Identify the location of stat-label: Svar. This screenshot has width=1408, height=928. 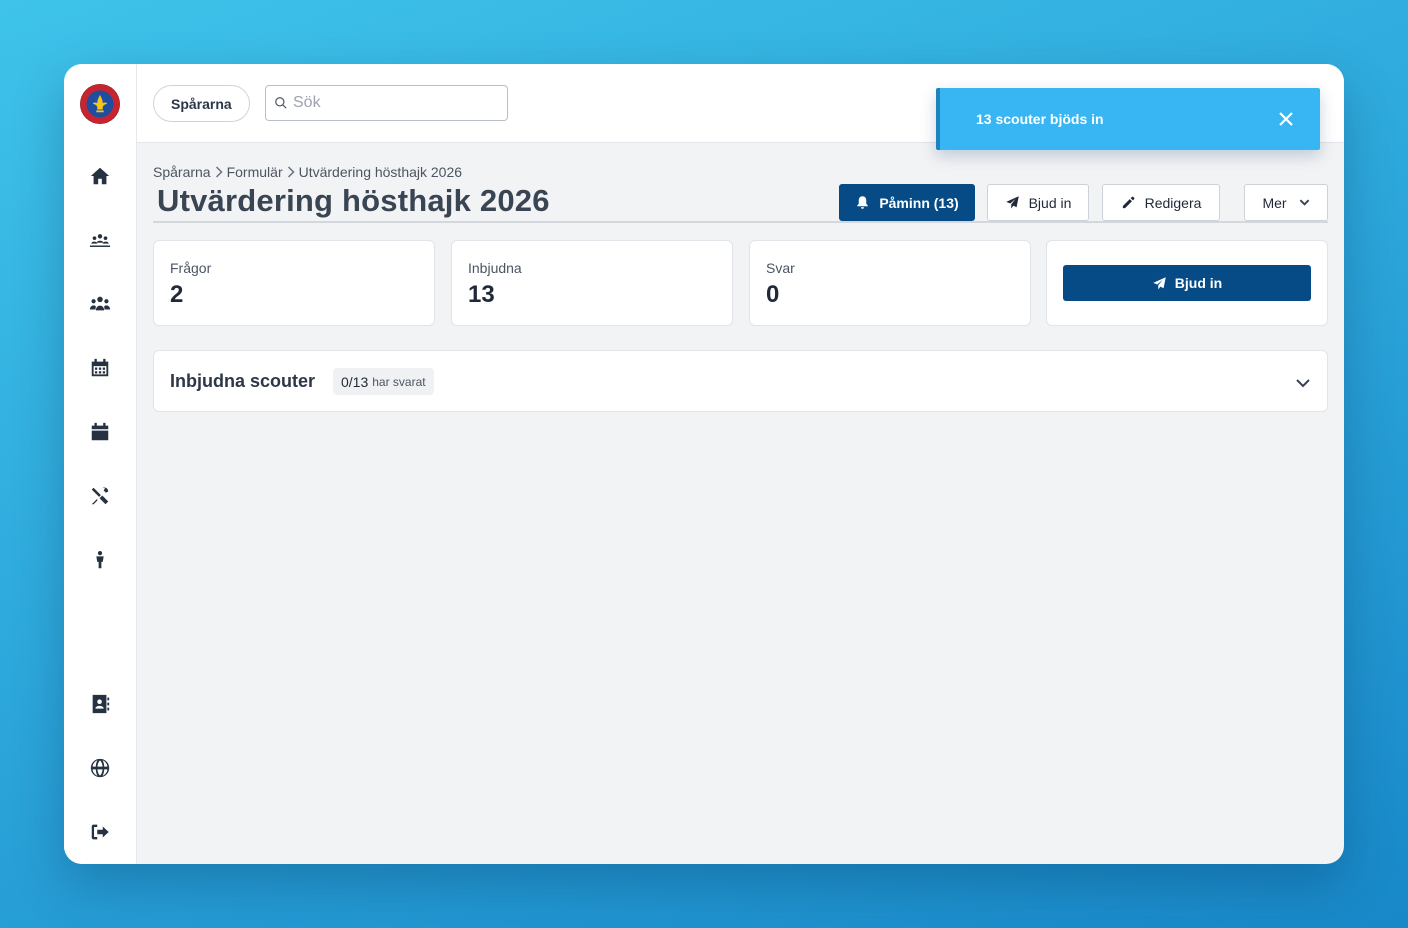
(780, 268).